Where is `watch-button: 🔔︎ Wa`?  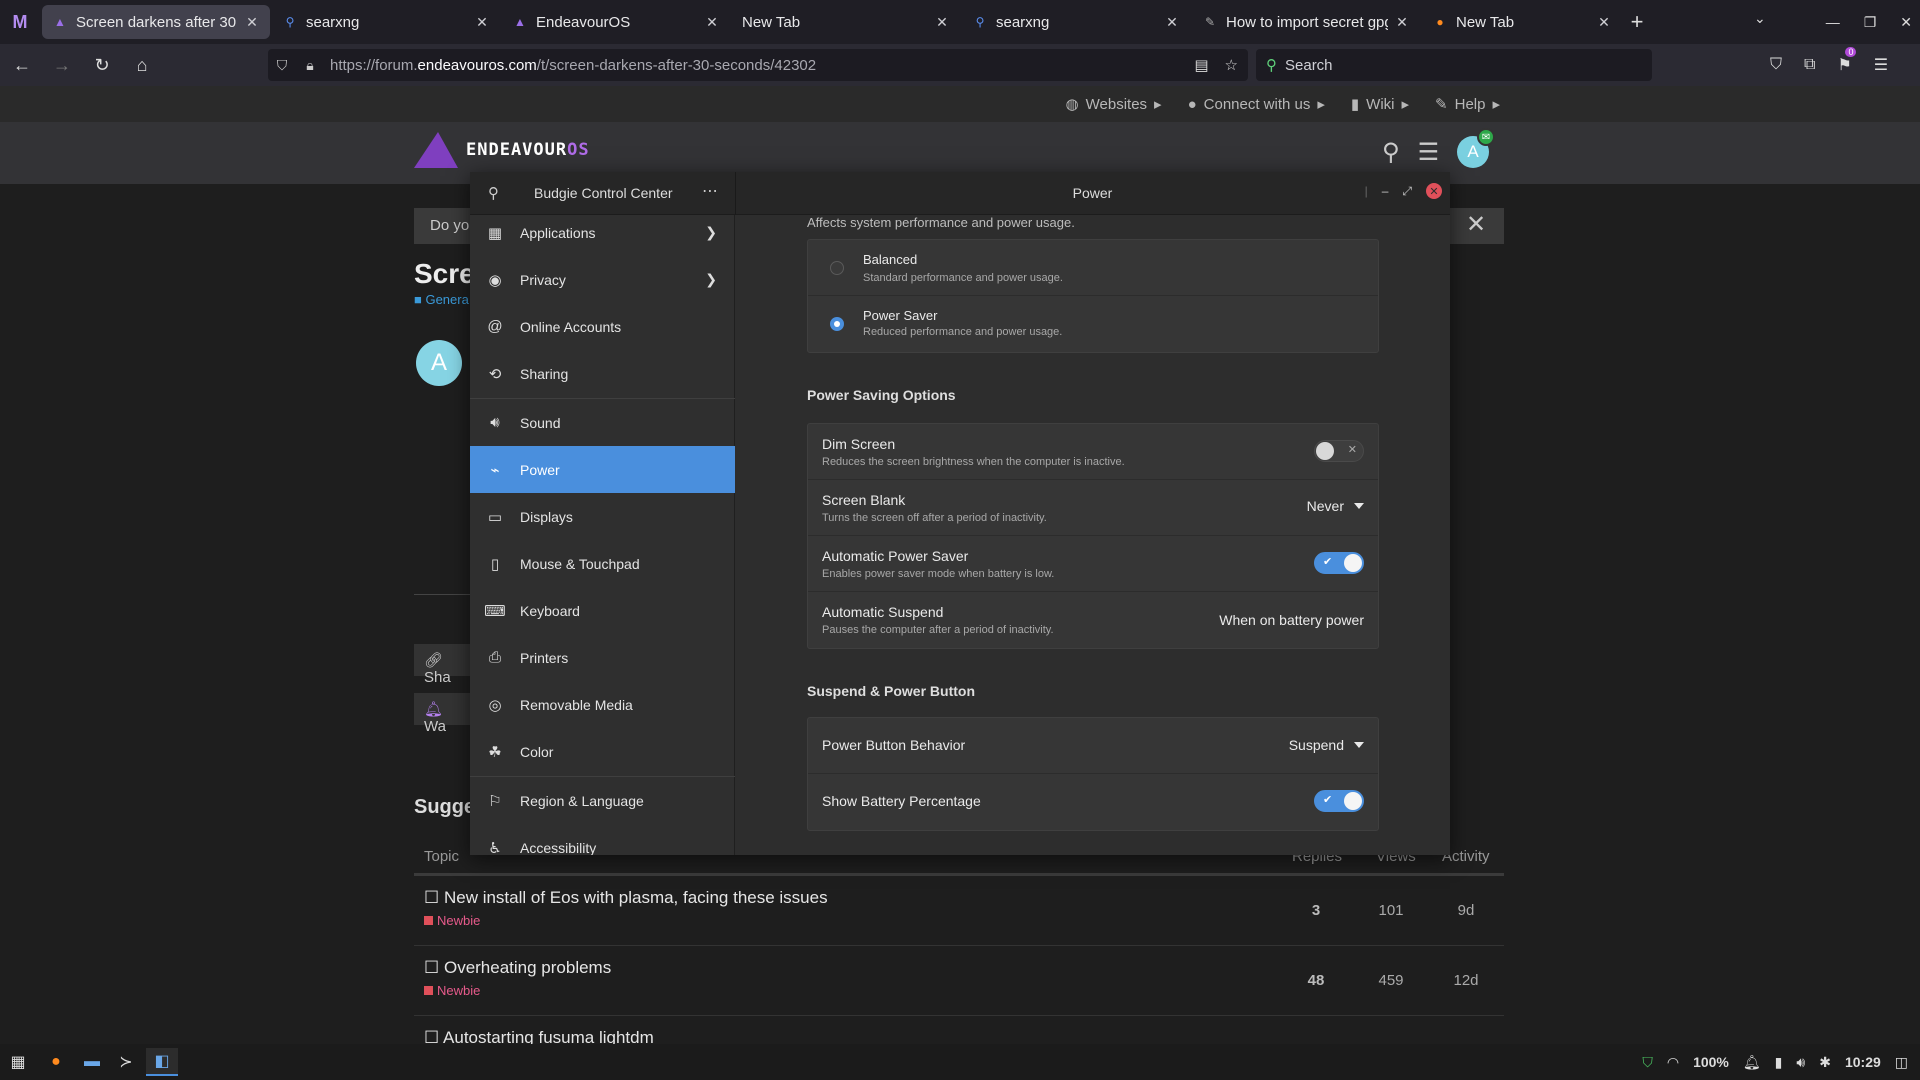 watch-button: 🔔︎ Wa is located at coordinates (444, 714).